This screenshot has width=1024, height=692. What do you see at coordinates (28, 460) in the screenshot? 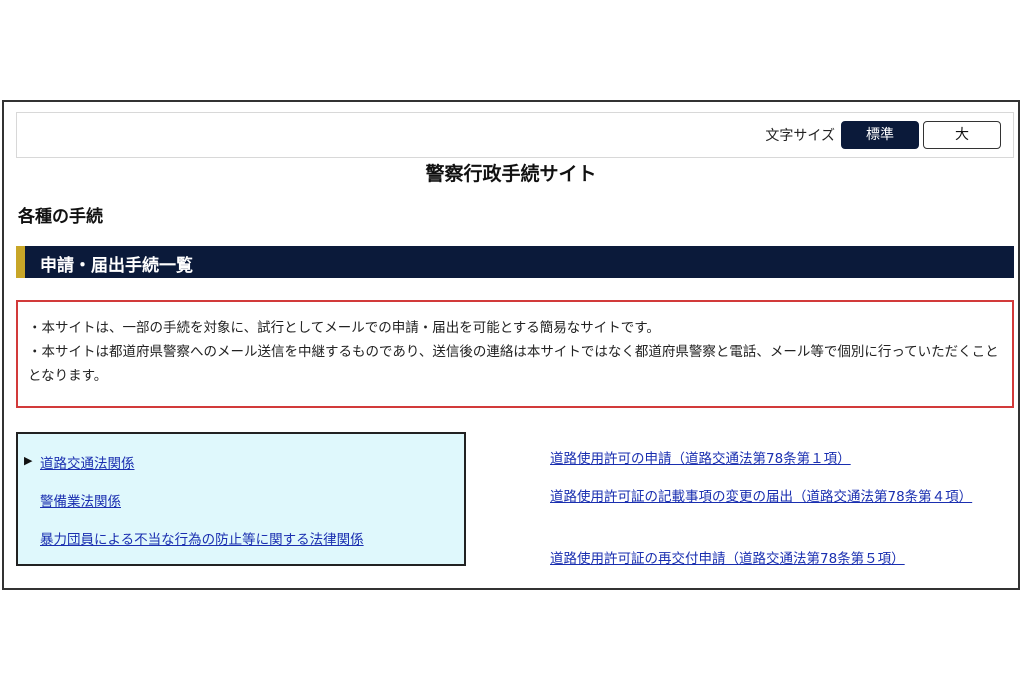
I see `selected-arrow-icon: ▶` at bounding box center [28, 460].